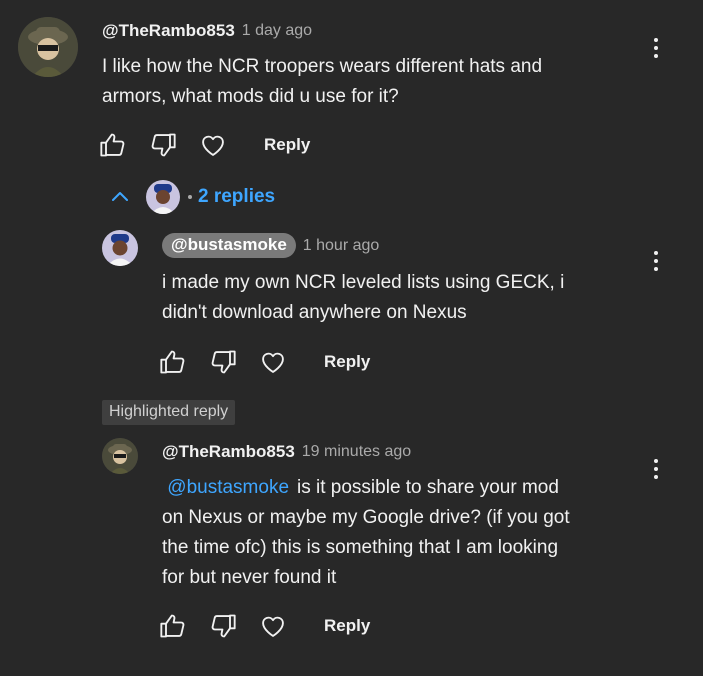 The width and height of the screenshot is (703, 676). Describe the element at coordinates (249, 577) in the screenshot. I see `reply2-line: for but never found it` at that location.